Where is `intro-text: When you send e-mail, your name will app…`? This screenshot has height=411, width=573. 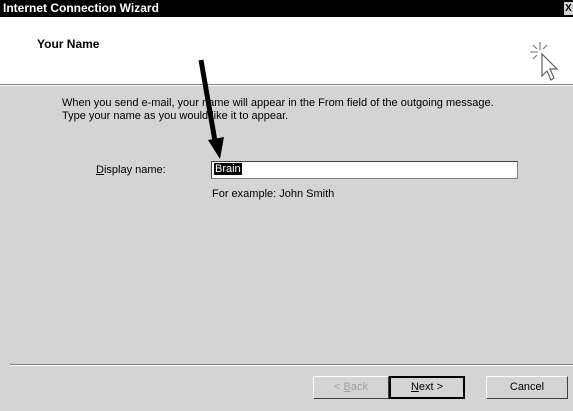
intro-text: When you send e-mail, your name will app… is located at coordinates (312, 110).